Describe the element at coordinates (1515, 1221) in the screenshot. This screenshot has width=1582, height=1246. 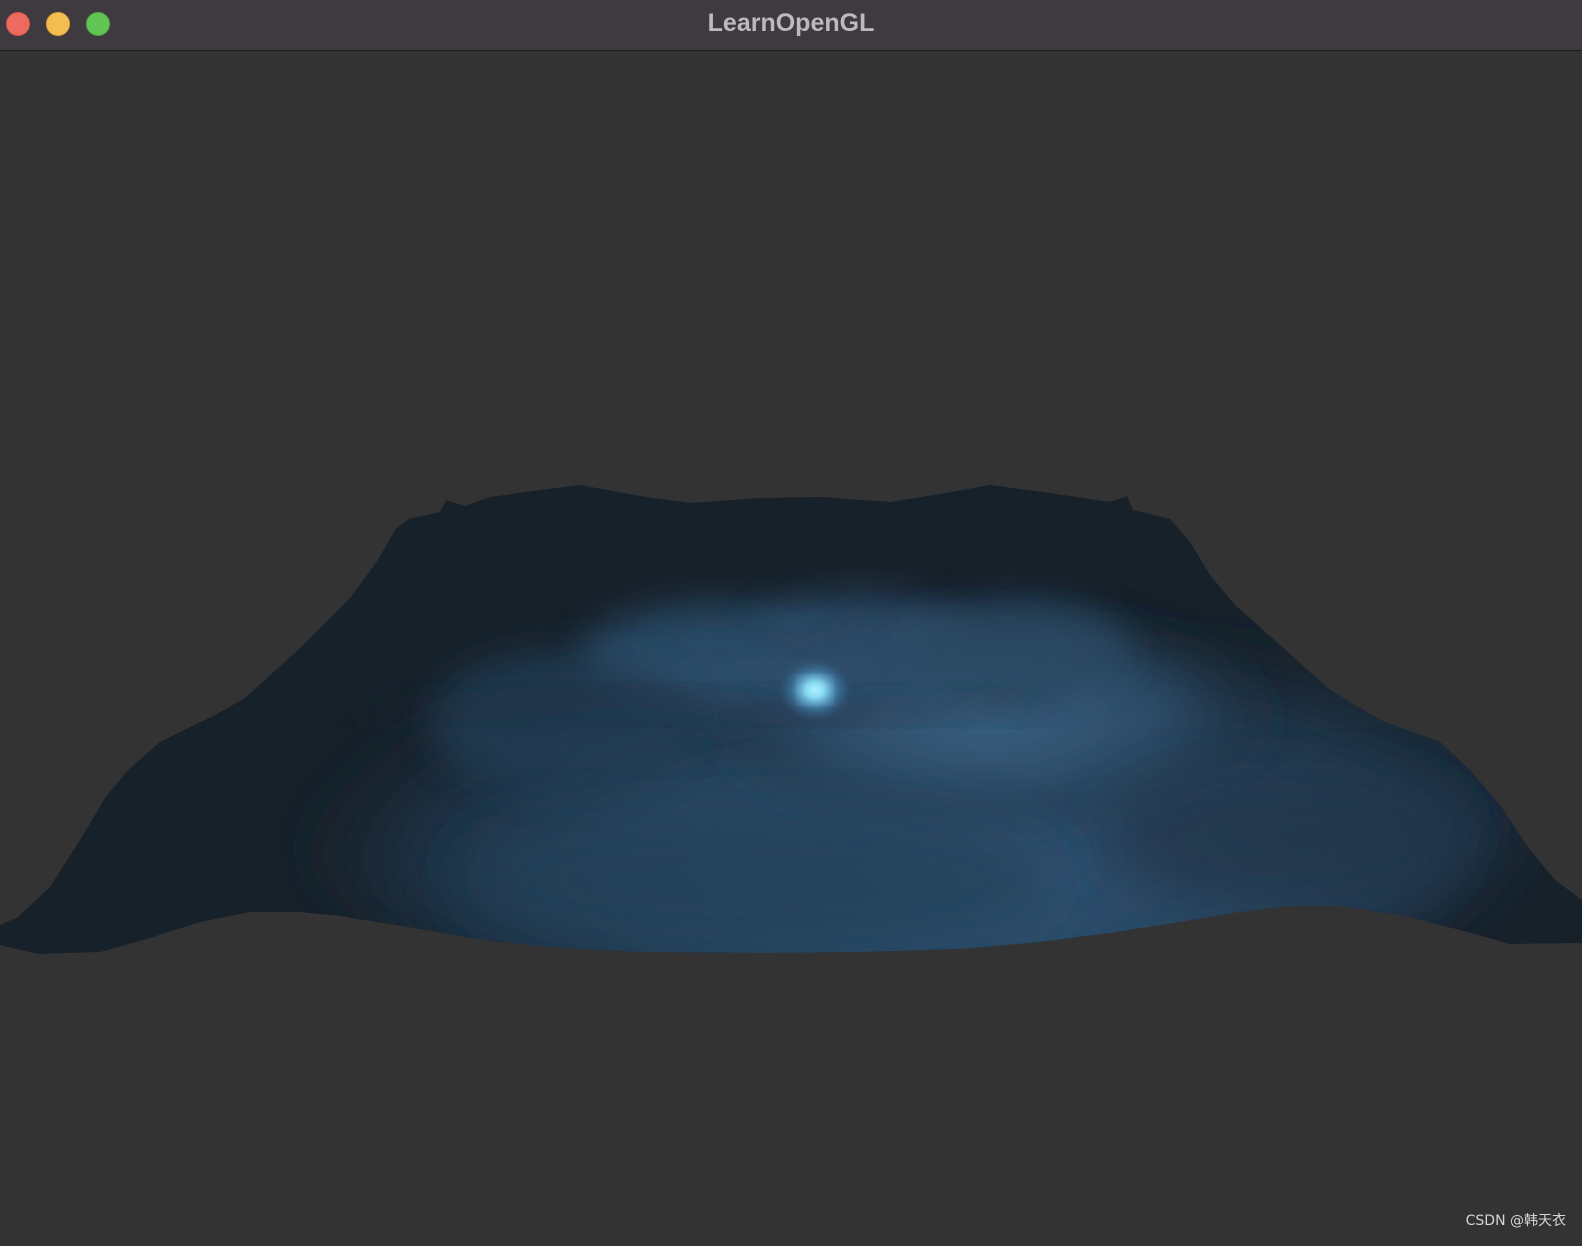
I see `watermark-text: CSDN @韩天衣` at that location.